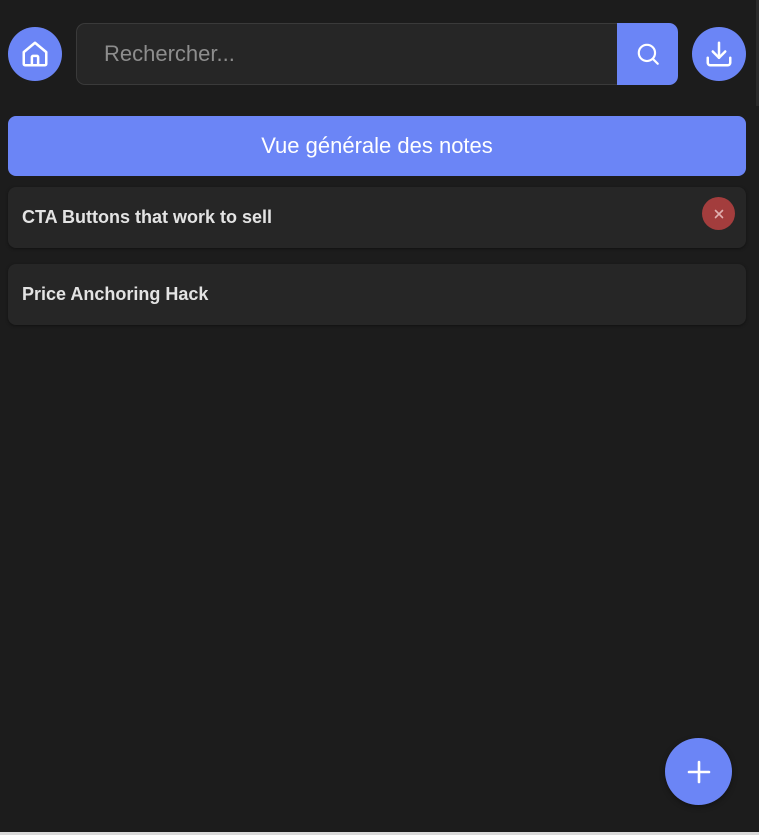 The width and height of the screenshot is (759, 835). I want to click on download-icon, so click(719, 54).